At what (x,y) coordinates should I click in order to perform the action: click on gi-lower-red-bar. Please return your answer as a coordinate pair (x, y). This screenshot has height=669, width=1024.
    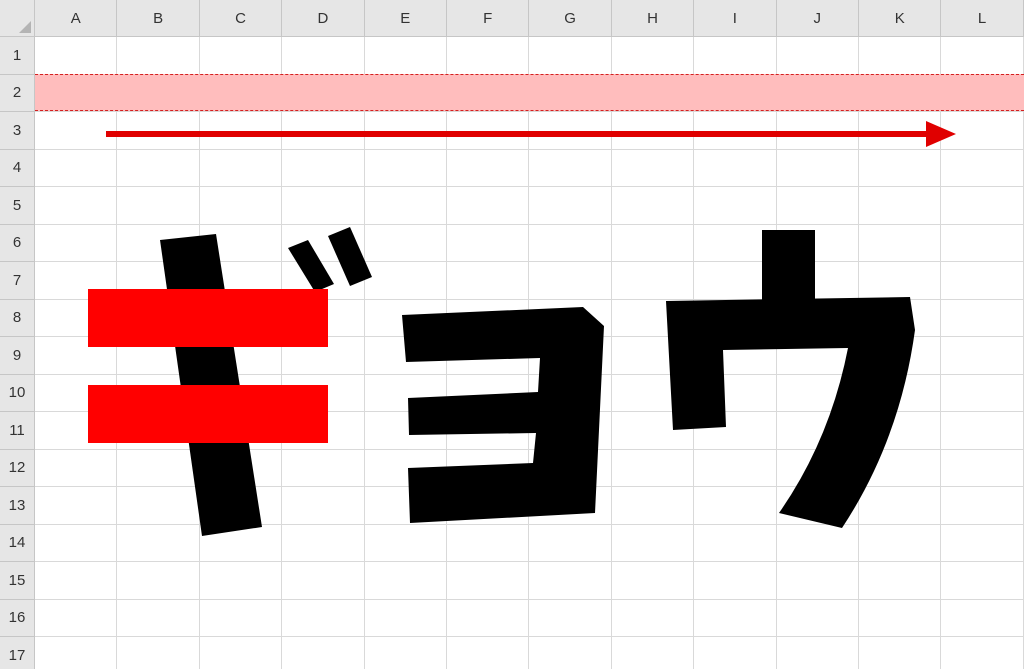
    Looking at the image, I should click on (208, 414).